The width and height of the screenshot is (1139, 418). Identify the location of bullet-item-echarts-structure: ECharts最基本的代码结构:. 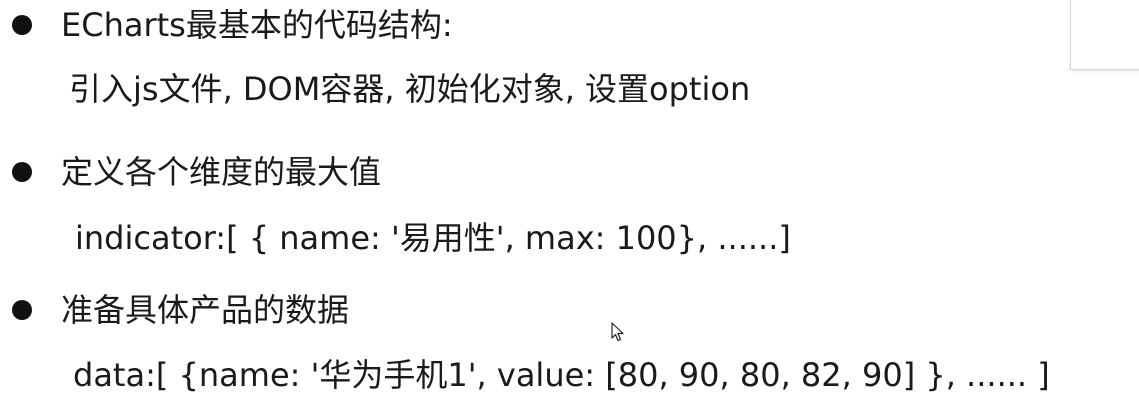
(530, 25).